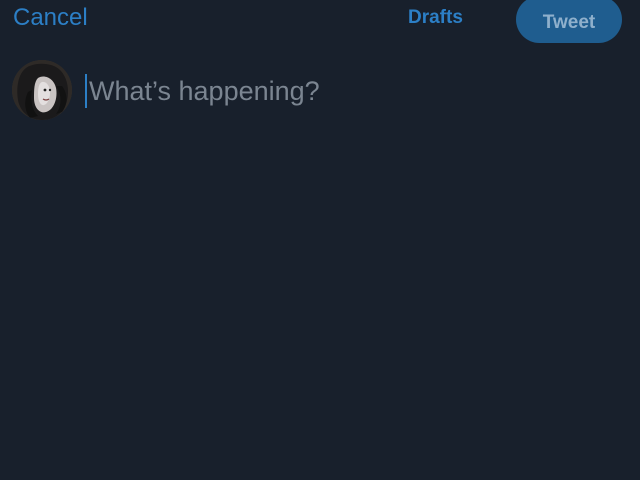 The image size is (640, 480). I want to click on user-avatar, so click(42, 90).